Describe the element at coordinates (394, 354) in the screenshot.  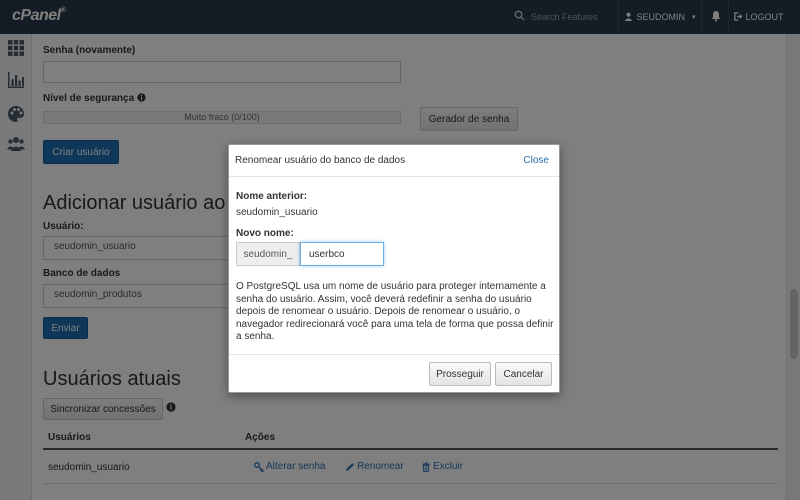
I see `dialog-footer-divider` at that location.